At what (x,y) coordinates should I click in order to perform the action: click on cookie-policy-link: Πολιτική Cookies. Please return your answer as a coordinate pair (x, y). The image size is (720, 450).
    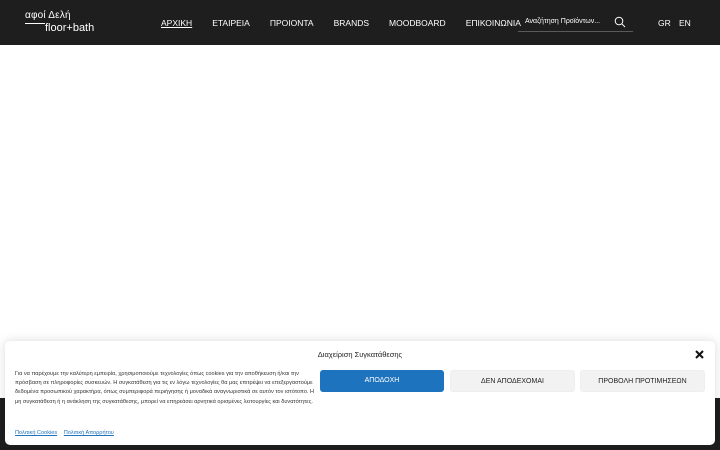
    Looking at the image, I should click on (36, 433).